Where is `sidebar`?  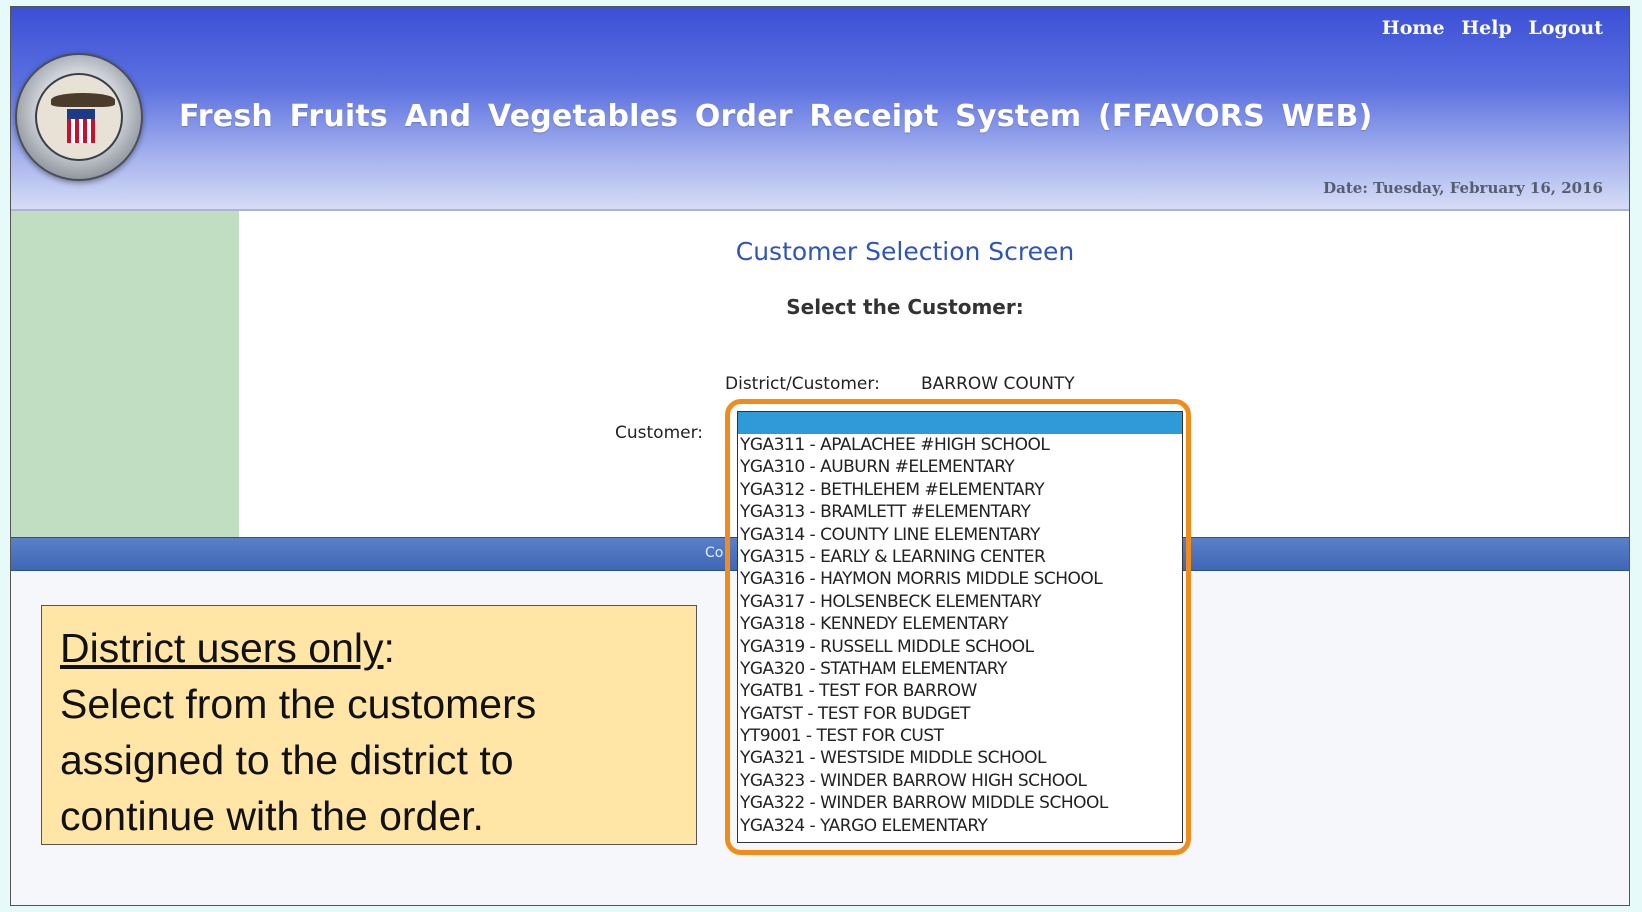
sidebar is located at coordinates (125, 374).